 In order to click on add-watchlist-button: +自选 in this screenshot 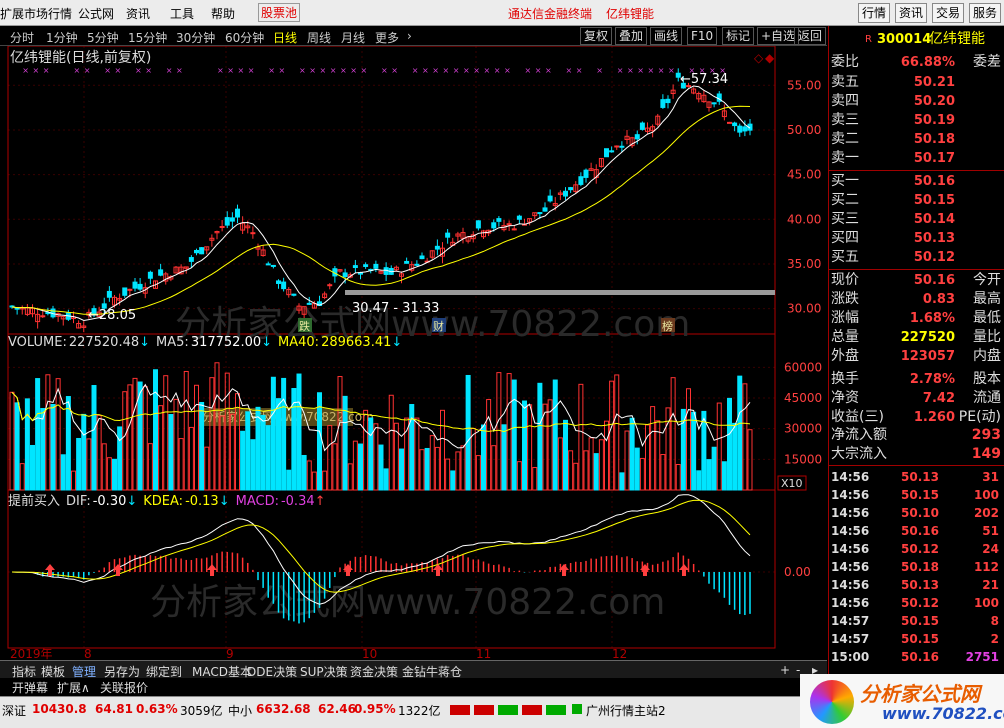, I will do `click(778, 36)`.